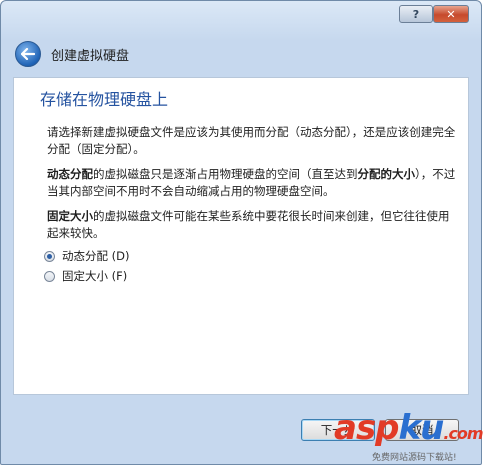  I want to click on fixed-description: 固定大小的虚拟磁盘文件可能在某些系统中要花很长时间来创建，但它往往使用起来较快。, so click(253, 225).